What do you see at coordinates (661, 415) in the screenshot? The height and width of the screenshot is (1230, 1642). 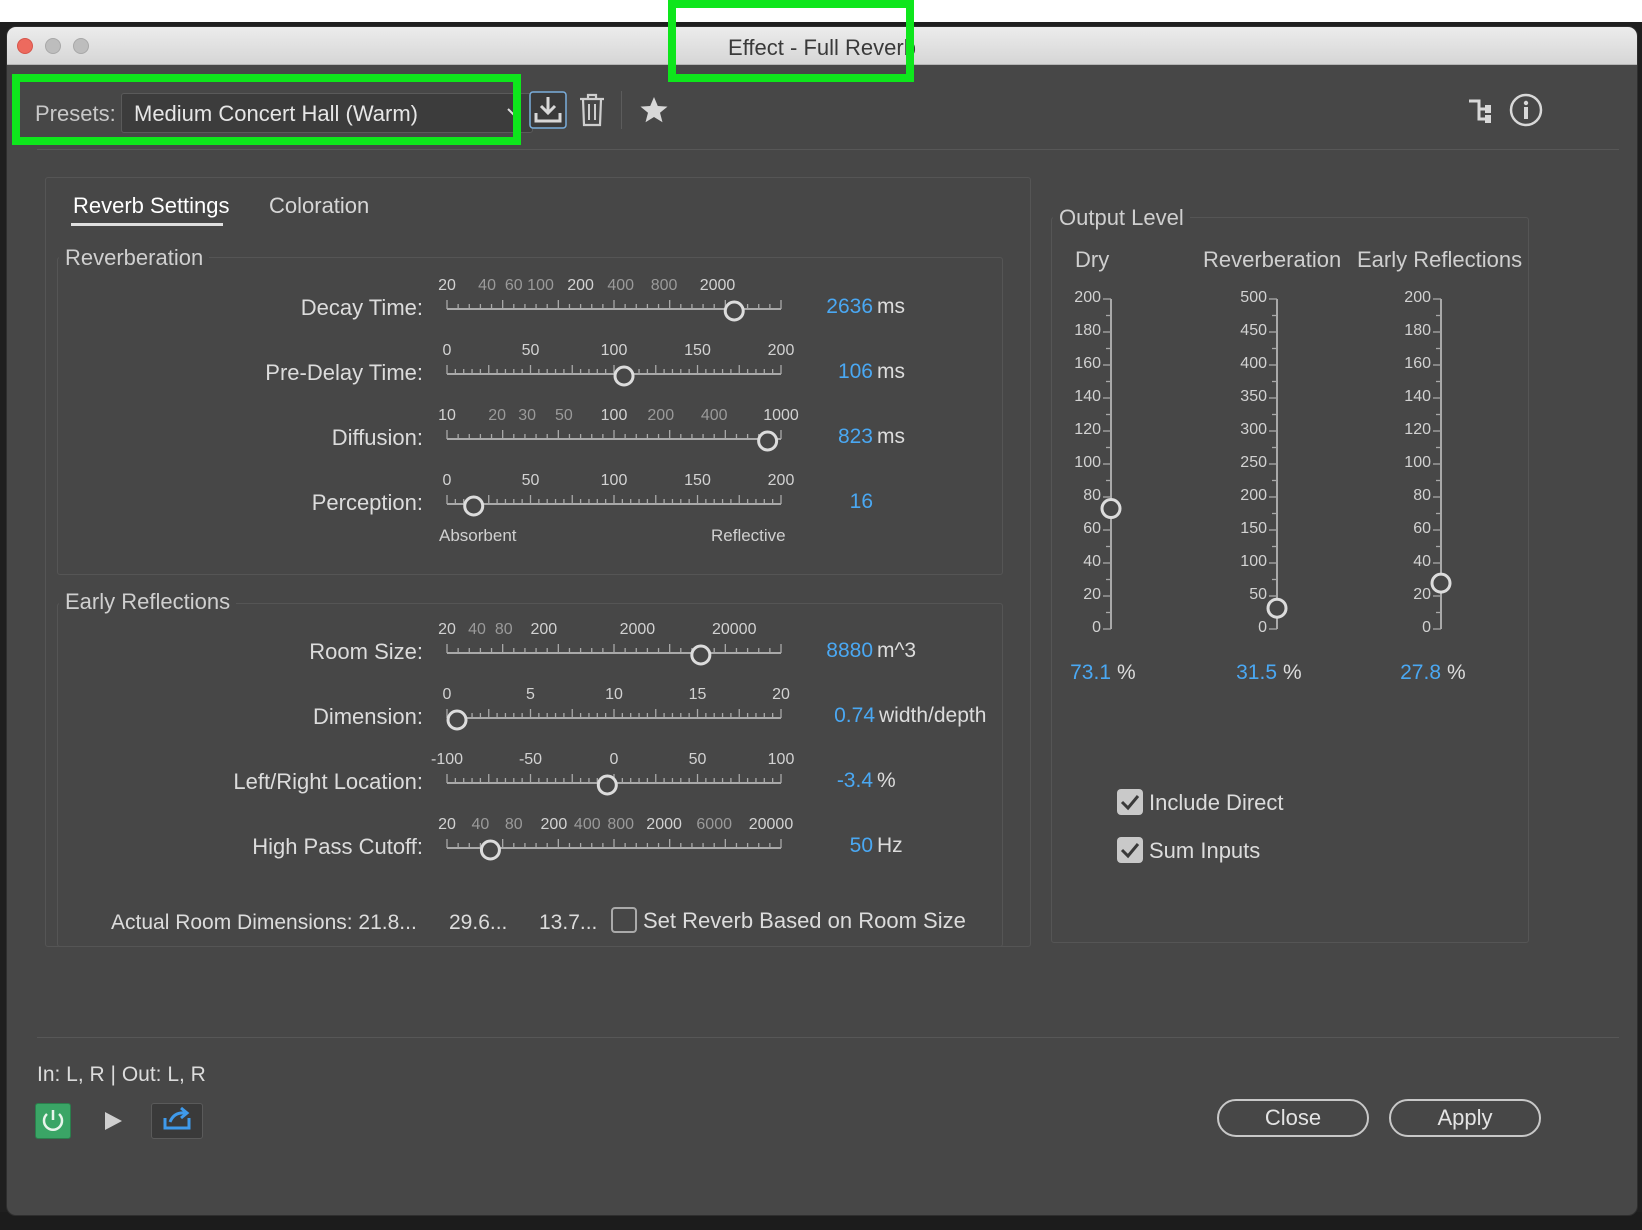 I see `diffusion-tick-label: 200` at bounding box center [661, 415].